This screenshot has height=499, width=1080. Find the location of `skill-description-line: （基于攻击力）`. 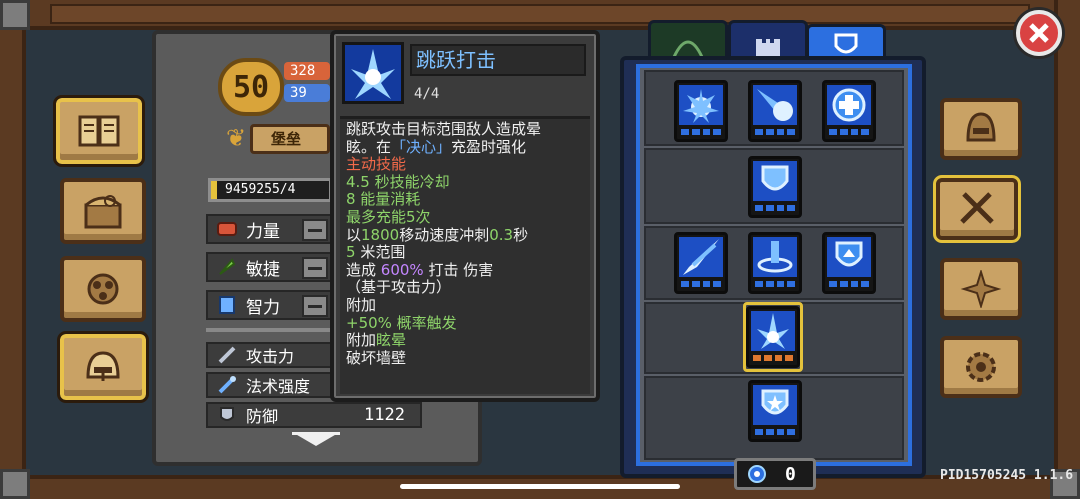

skill-description-line: （基于攻击力） is located at coordinates (398, 287).